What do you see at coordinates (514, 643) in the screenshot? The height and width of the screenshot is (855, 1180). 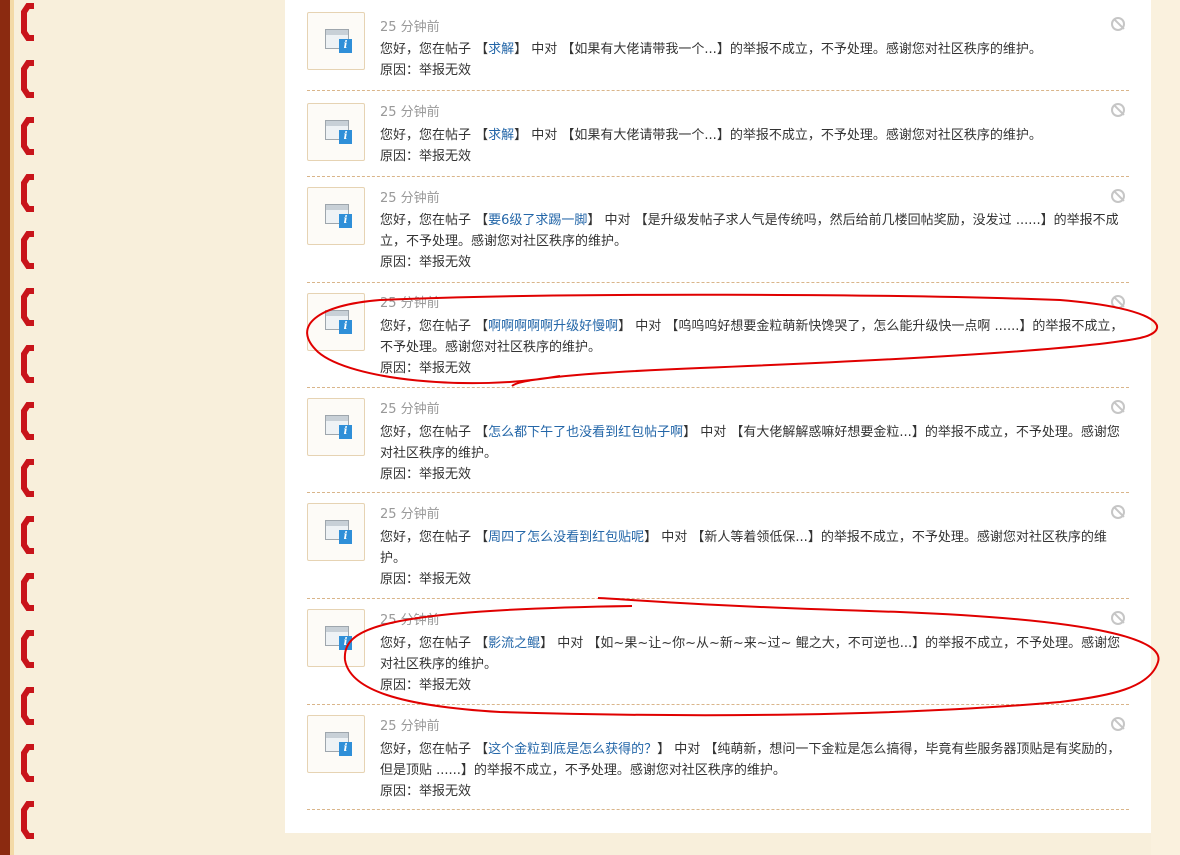 I see `thread-link: 影流之鲲` at bounding box center [514, 643].